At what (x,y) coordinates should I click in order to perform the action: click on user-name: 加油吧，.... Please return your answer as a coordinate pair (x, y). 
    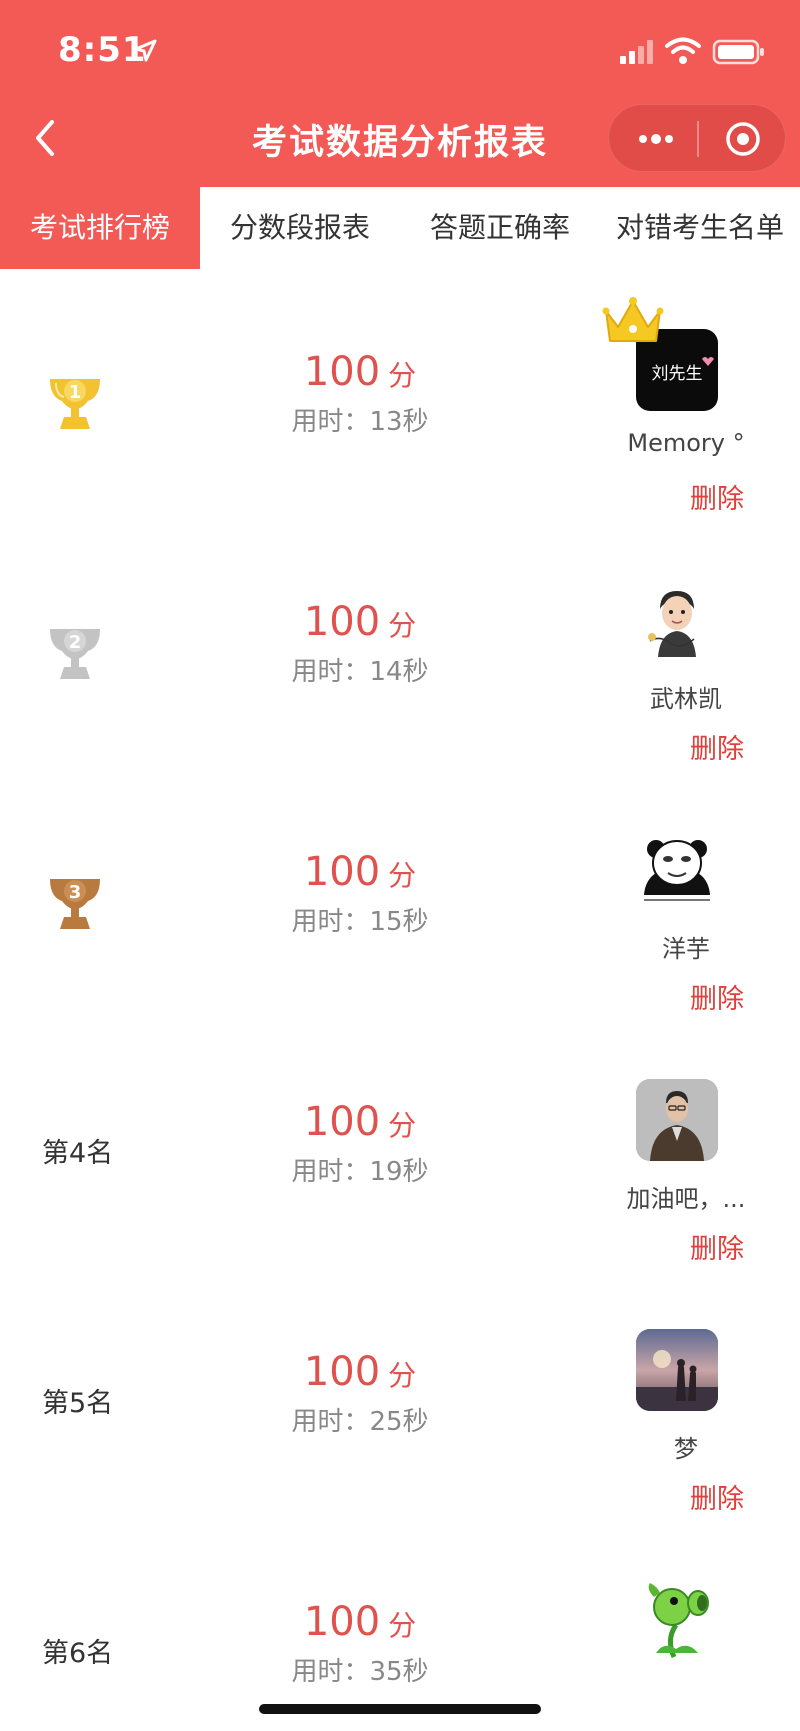
    Looking at the image, I should click on (686, 1199).